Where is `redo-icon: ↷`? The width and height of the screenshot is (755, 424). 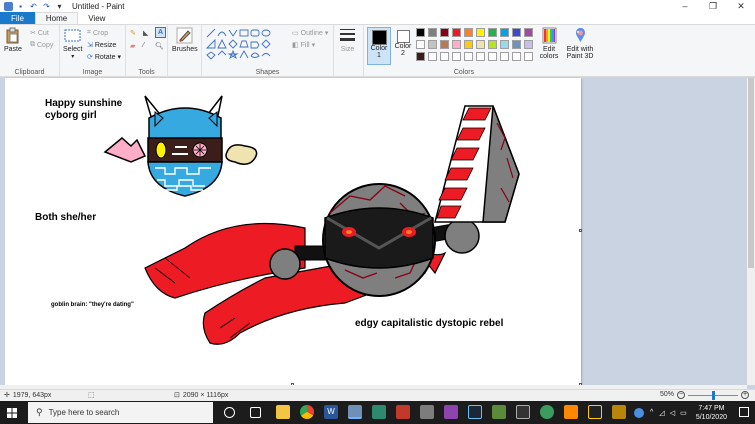 redo-icon: ↷ is located at coordinates (46, 6).